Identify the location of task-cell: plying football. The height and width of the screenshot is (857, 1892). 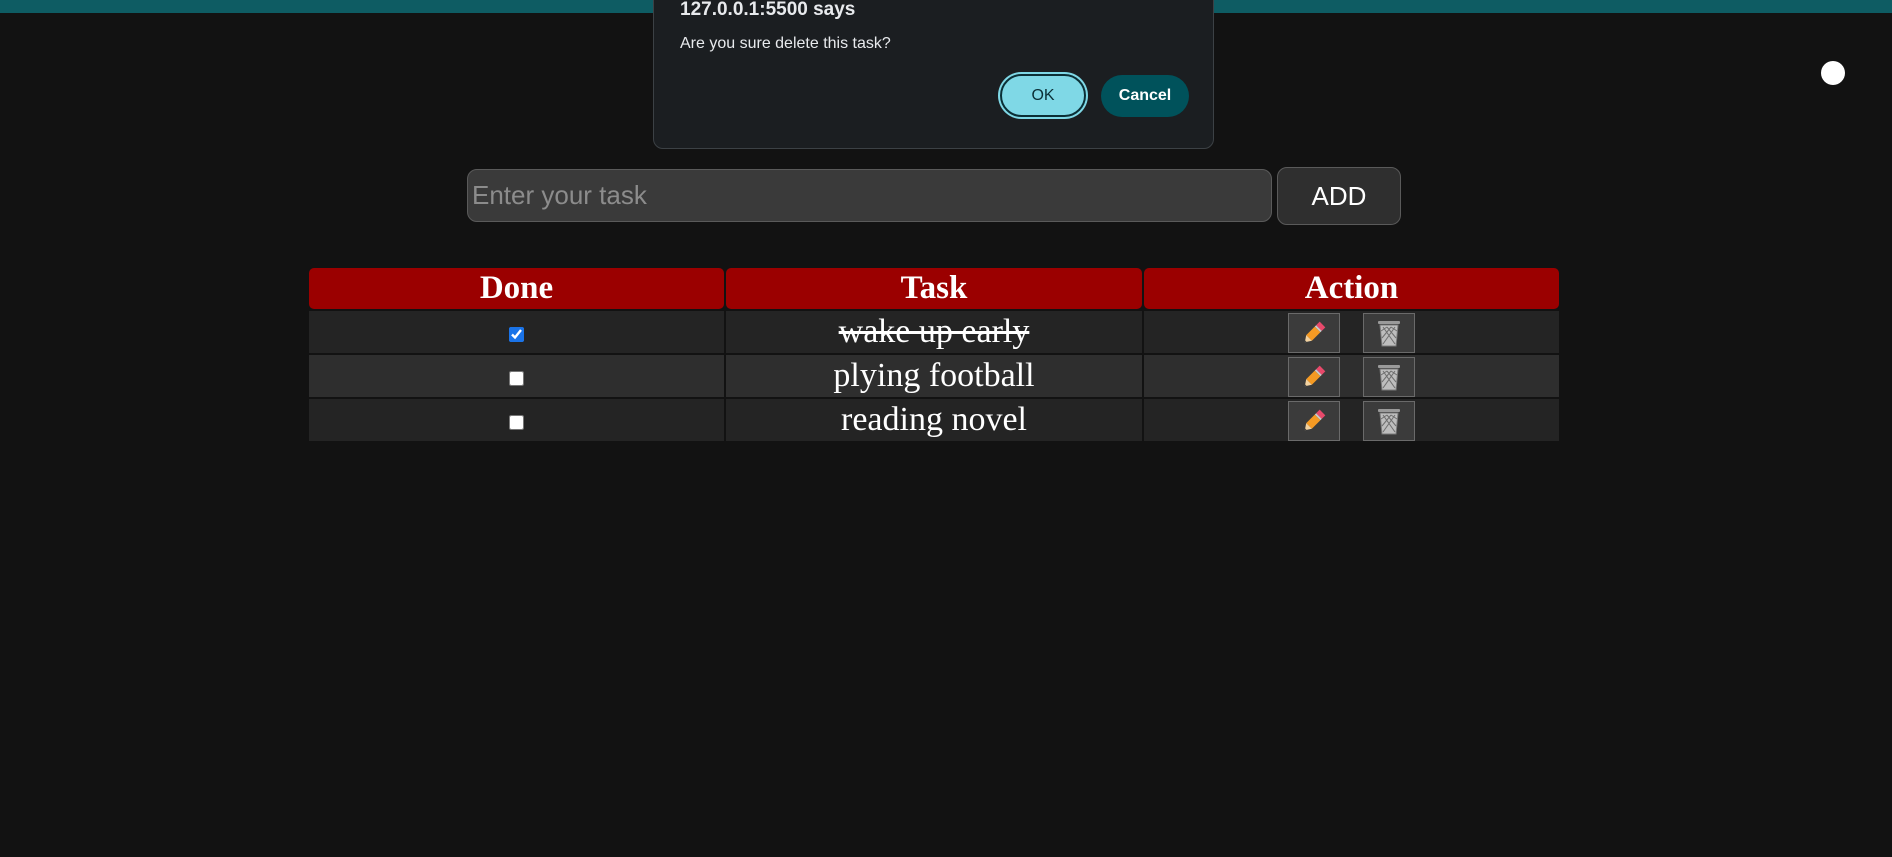
(934, 376).